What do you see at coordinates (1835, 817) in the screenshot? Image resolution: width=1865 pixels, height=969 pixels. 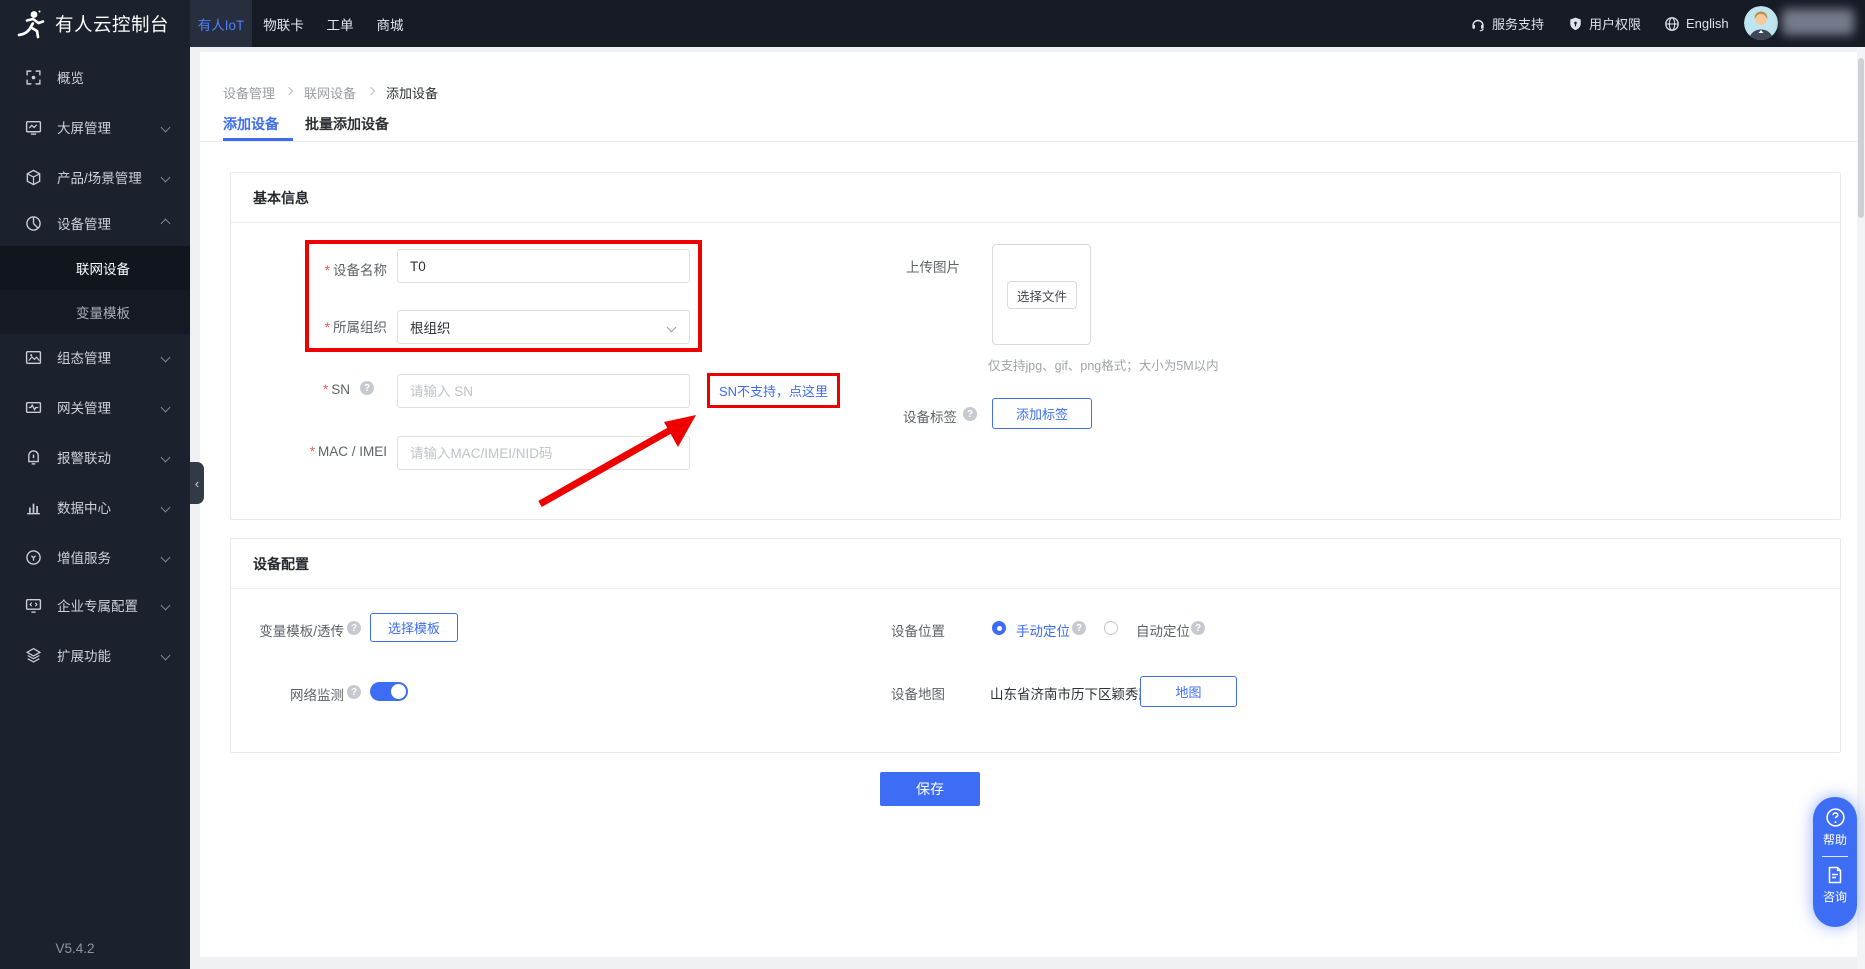 I see `help-circle-icon` at bounding box center [1835, 817].